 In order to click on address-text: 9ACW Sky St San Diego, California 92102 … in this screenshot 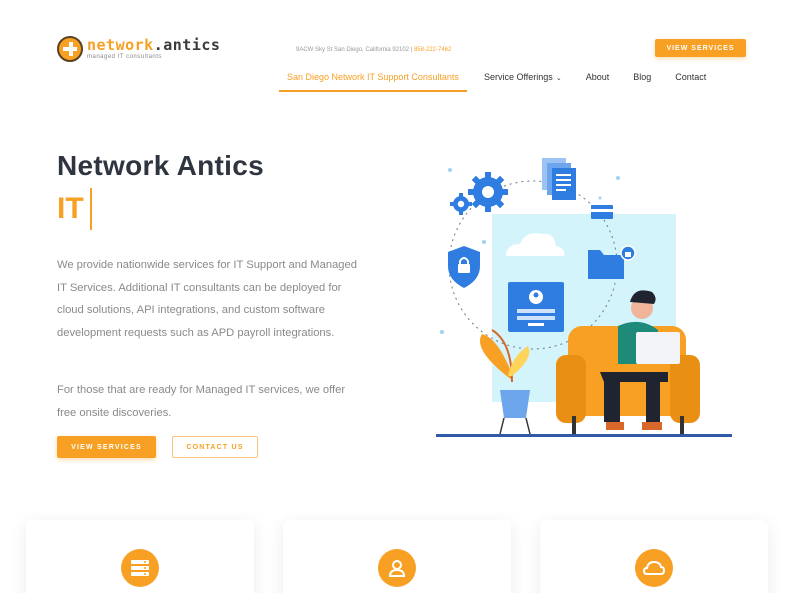, I will do `click(354, 50)`.